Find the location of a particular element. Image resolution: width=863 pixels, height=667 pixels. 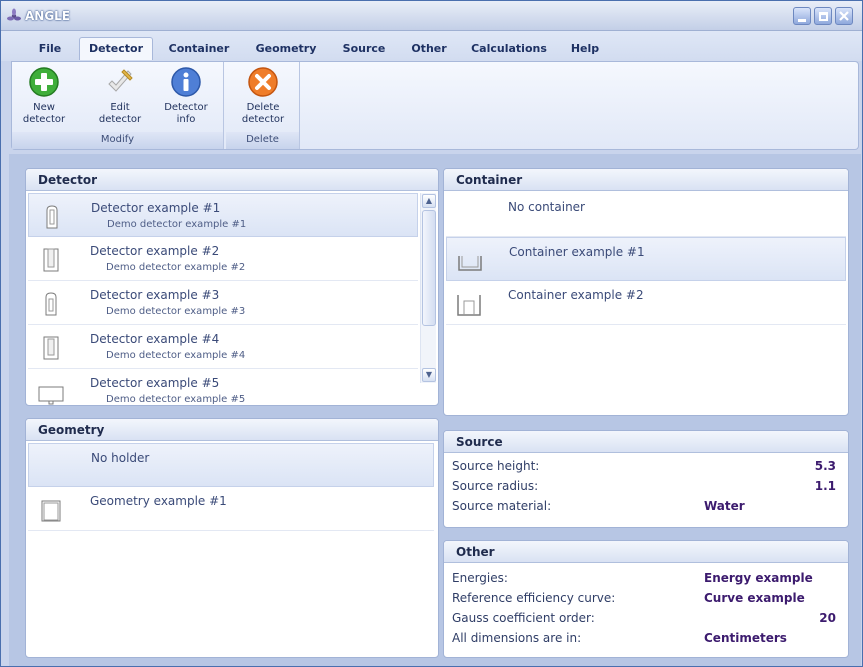

source-height-label: Source height: is located at coordinates (496, 466).